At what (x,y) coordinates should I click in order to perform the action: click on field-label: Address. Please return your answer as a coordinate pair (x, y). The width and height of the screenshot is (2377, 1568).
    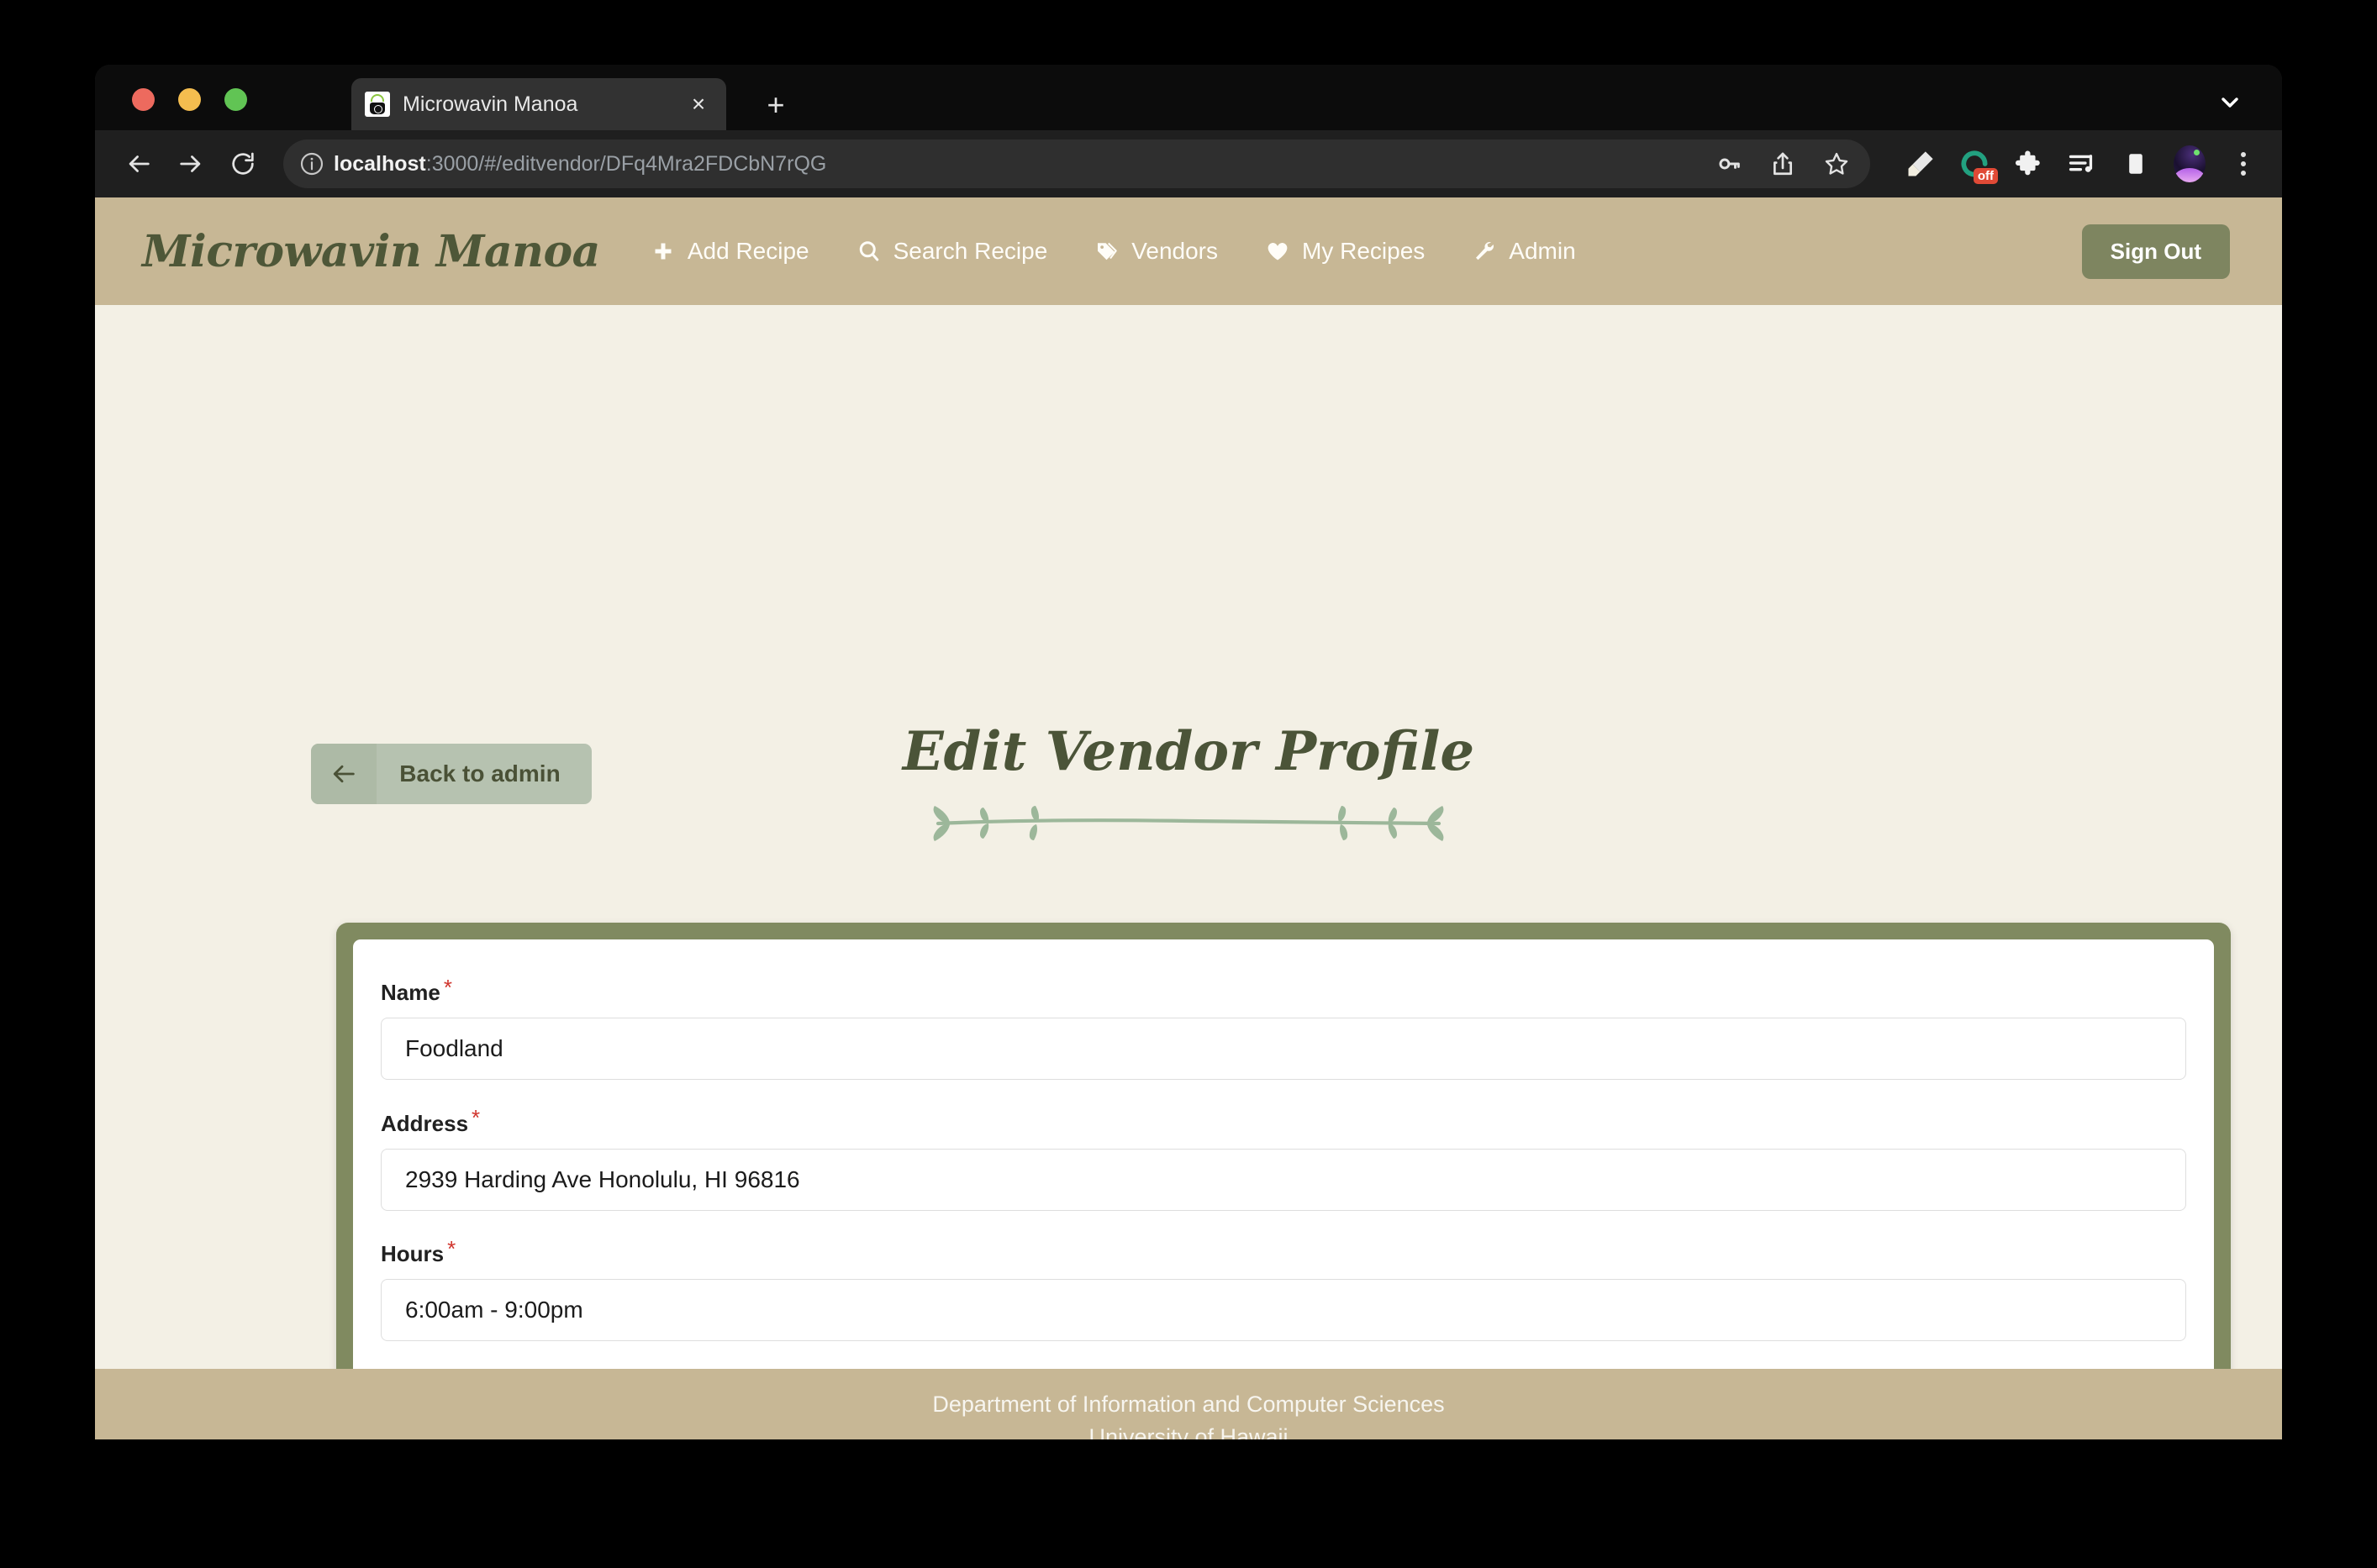
    Looking at the image, I should click on (425, 1123).